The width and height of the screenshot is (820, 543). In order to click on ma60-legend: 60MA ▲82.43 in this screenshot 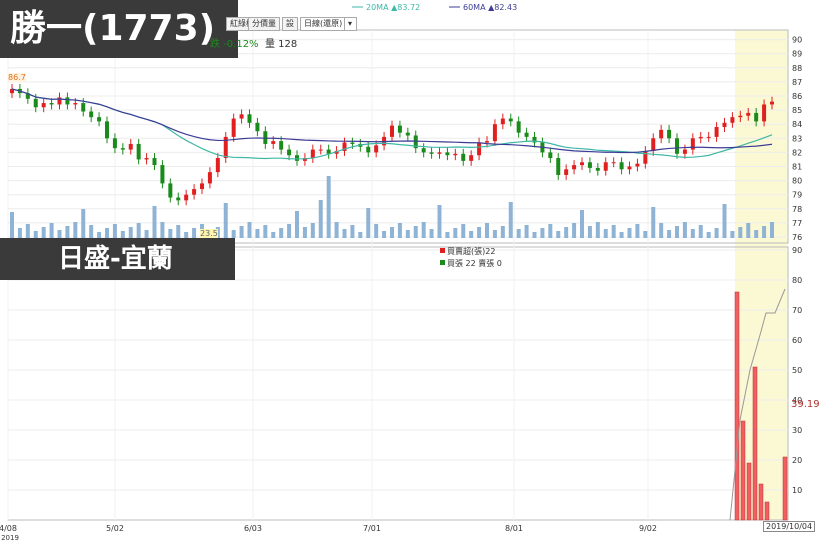, I will do `click(490, 7)`.